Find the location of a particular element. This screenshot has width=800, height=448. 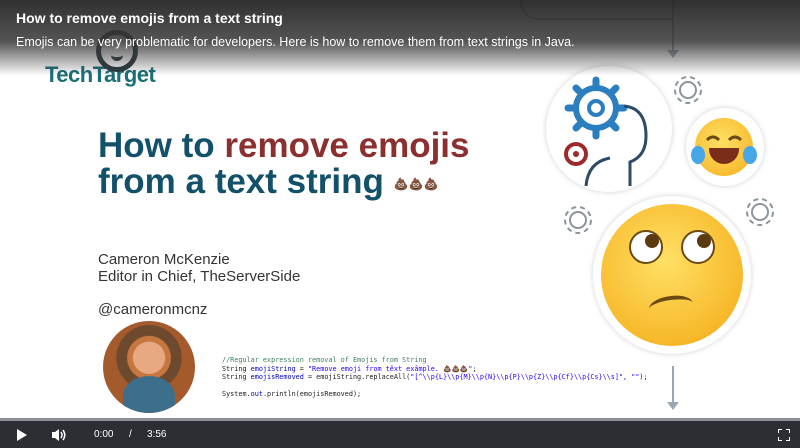

fullscreen-button is located at coordinates (784, 435).